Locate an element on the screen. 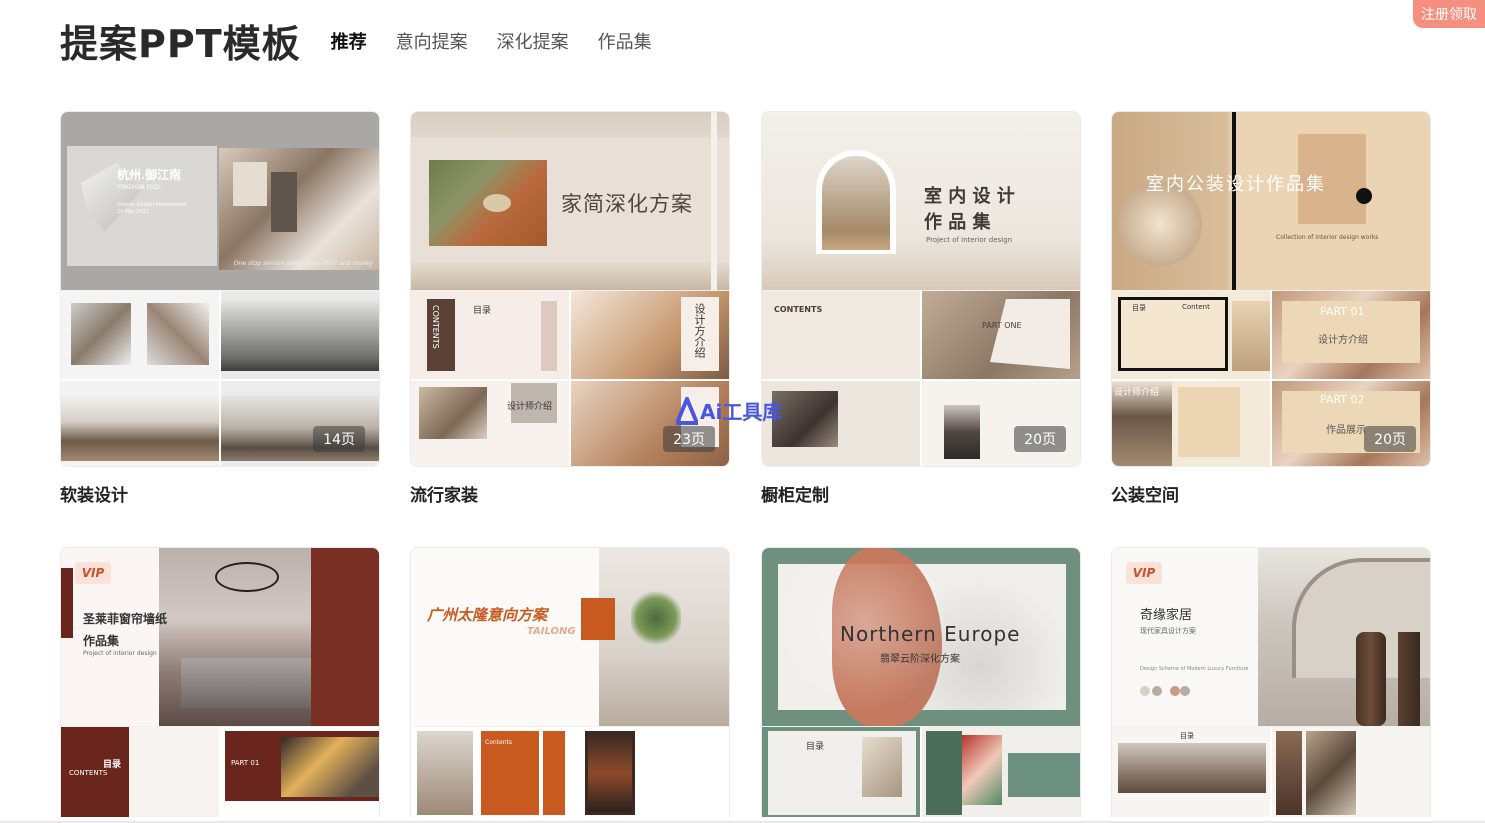  tab-recommend: 推荐 is located at coordinates (349, 41).